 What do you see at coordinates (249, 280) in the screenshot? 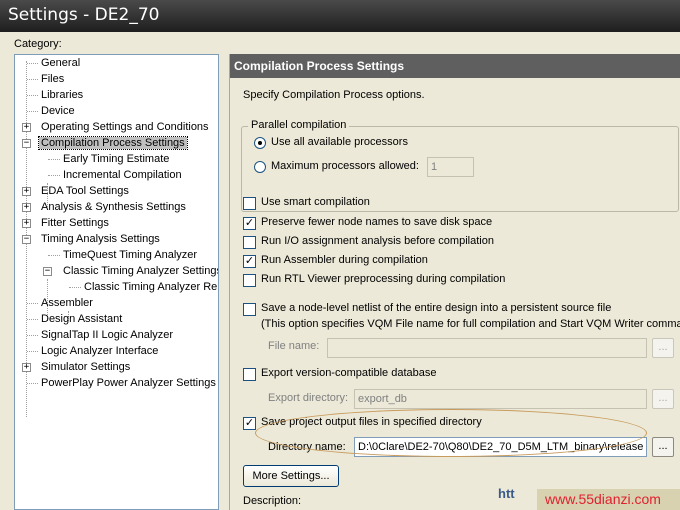
I see `rtl-viewer-checkbox` at bounding box center [249, 280].